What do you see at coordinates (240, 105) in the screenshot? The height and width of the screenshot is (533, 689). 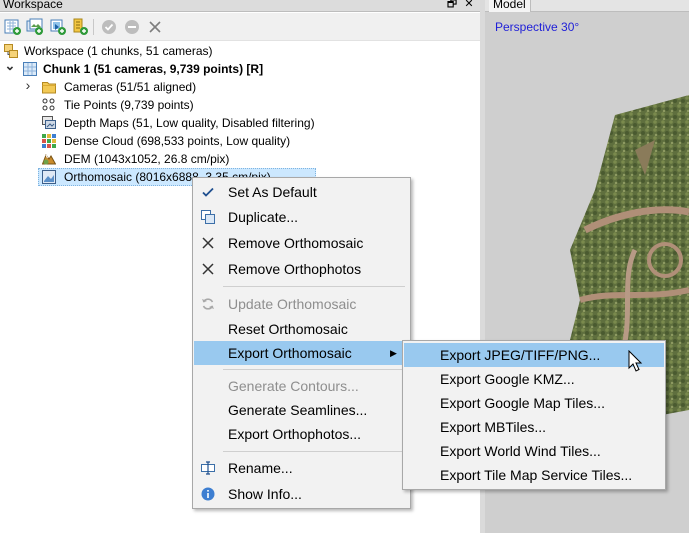 I see `tree-item-tie-points: Tie Points (9,739 points)` at bounding box center [240, 105].